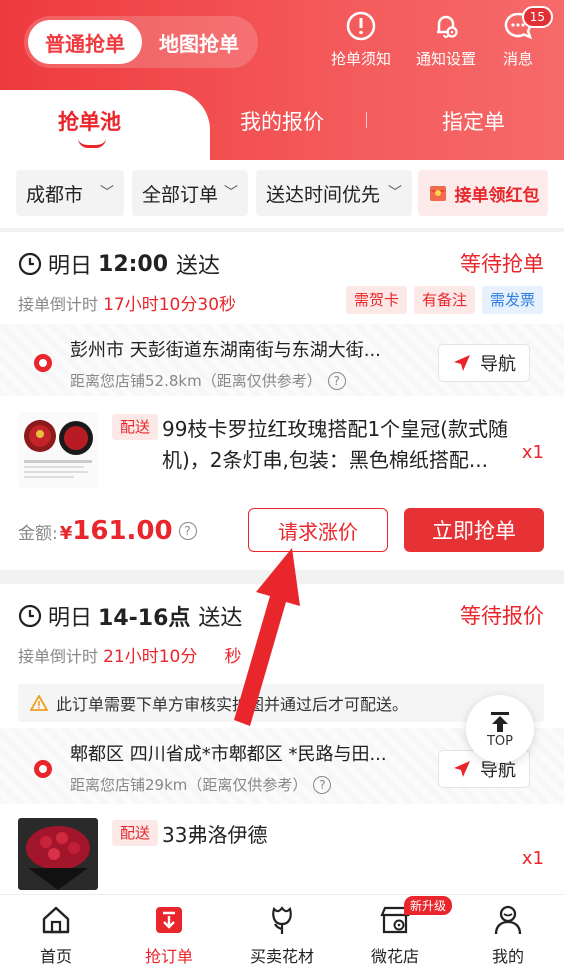 This screenshot has width=564, height=973. What do you see at coordinates (445, 59) in the screenshot?
I see `notification-settings-label: 通知设置` at bounding box center [445, 59].